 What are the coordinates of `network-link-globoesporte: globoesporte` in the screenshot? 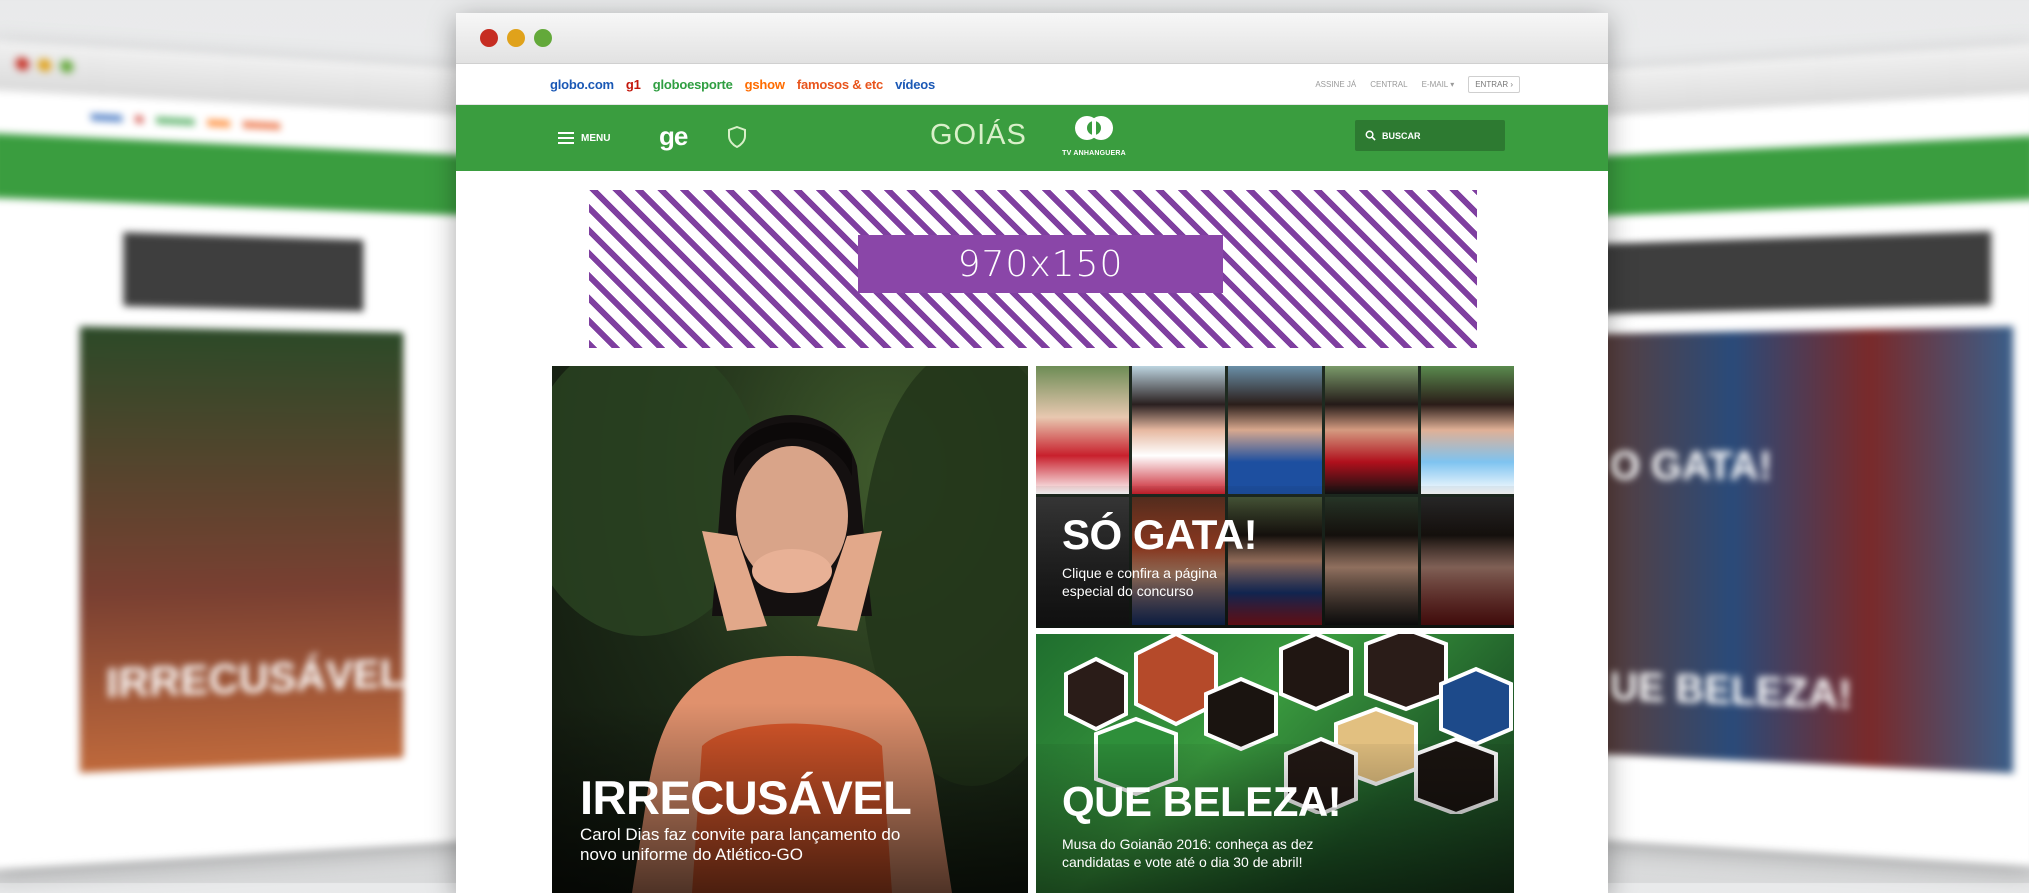 It's located at (693, 84).